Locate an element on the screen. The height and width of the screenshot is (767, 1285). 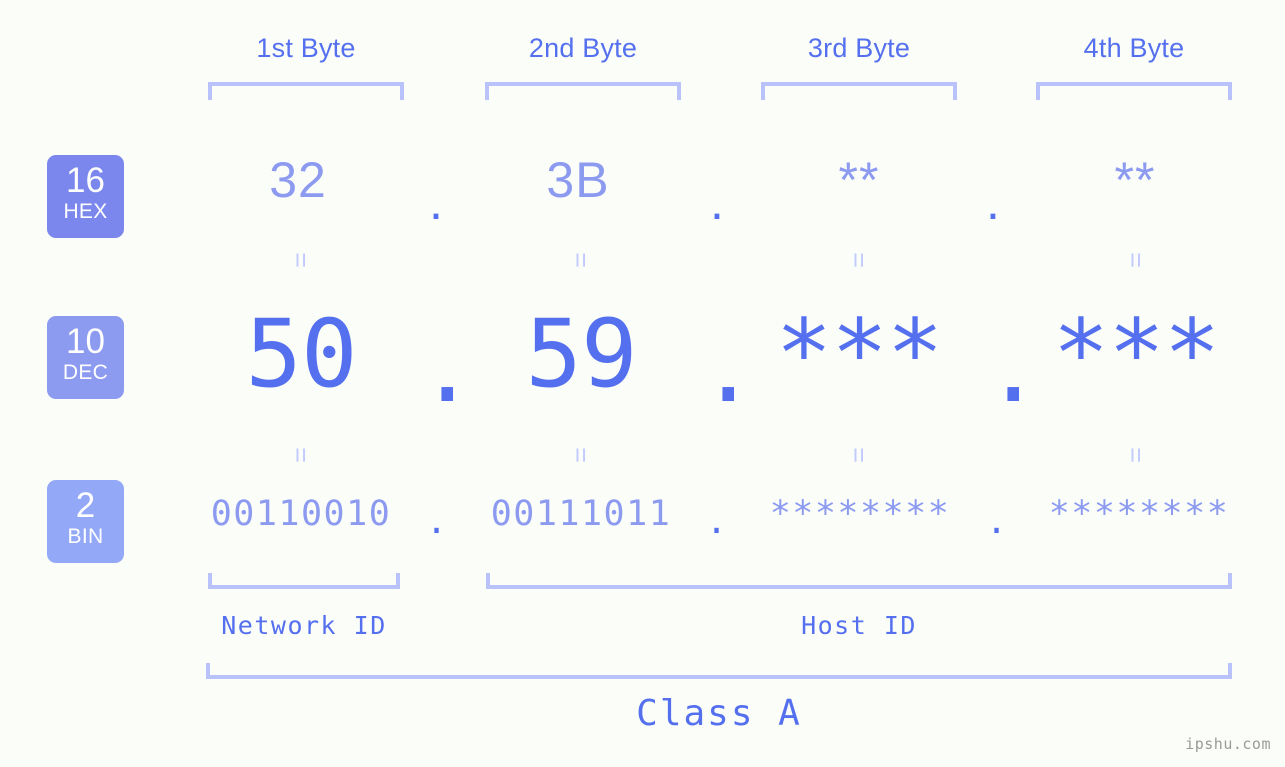
base-badge-dec: 10 DEC is located at coordinates (85, 357).